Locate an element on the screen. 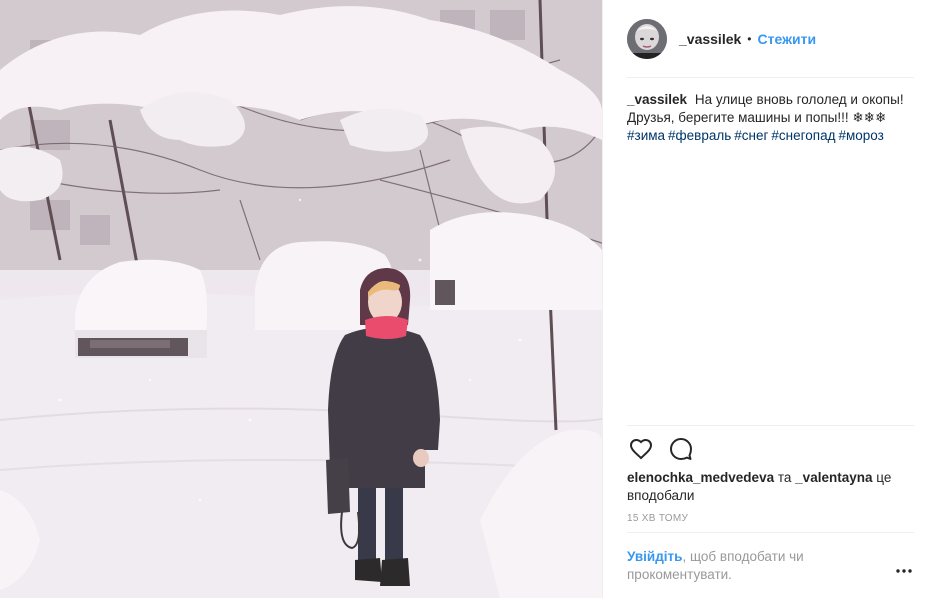 Image resolution: width=938 pixels, height=598 pixels. heart-icon is located at coordinates (641, 449).